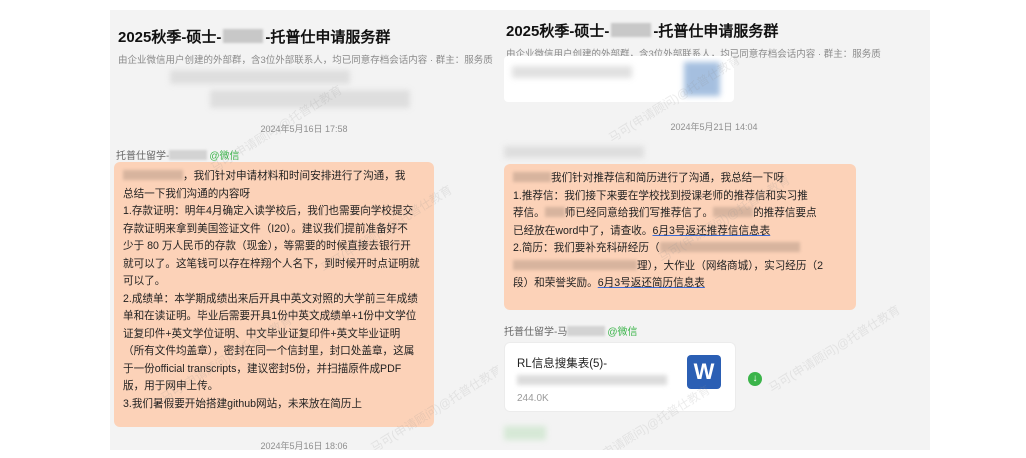 This screenshot has height=458, width=1026. I want to click on message-line: 段）和荣誉奖励。6月3号返还简历信息表, so click(680, 284).